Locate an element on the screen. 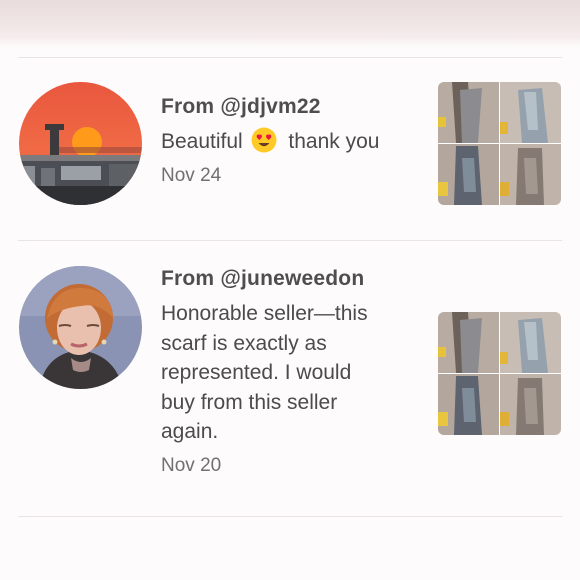  woman-portrait-avatar is located at coordinates (80, 327).